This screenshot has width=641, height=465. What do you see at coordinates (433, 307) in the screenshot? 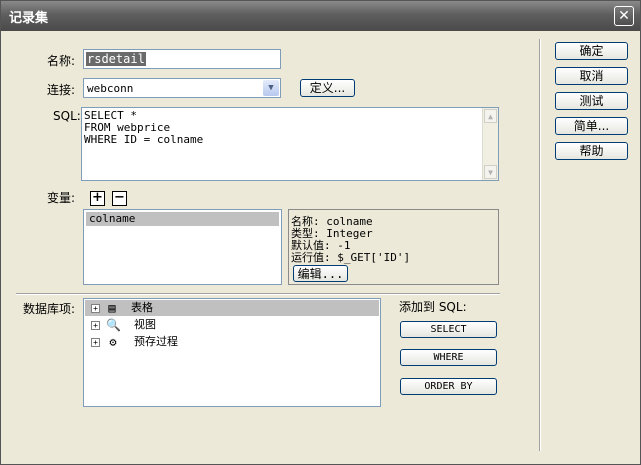
I see `add-to-sql-label: 添加到 SQL:` at bounding box center [433, 307].